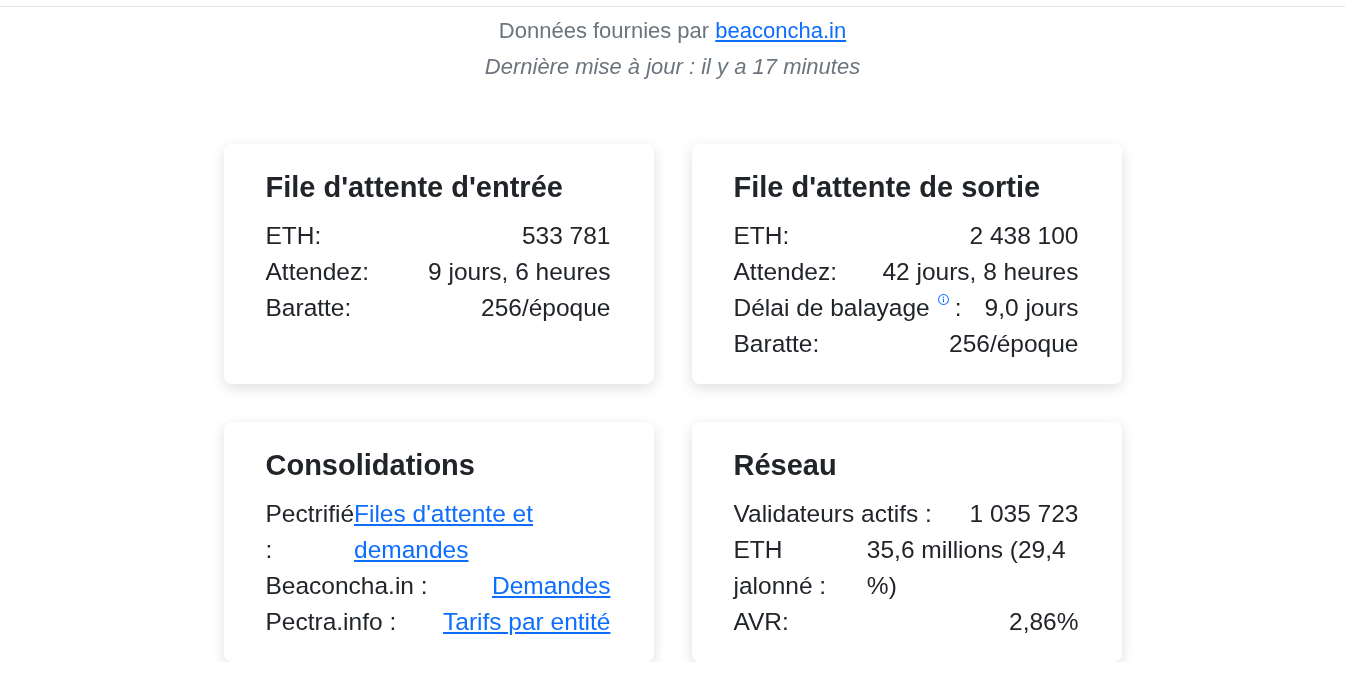 This screenshot has height=684, width=1345. What do you see at coordinates (958, 307) in the screenshot?
I see `row-label: :` at bounding box center [958, 307].